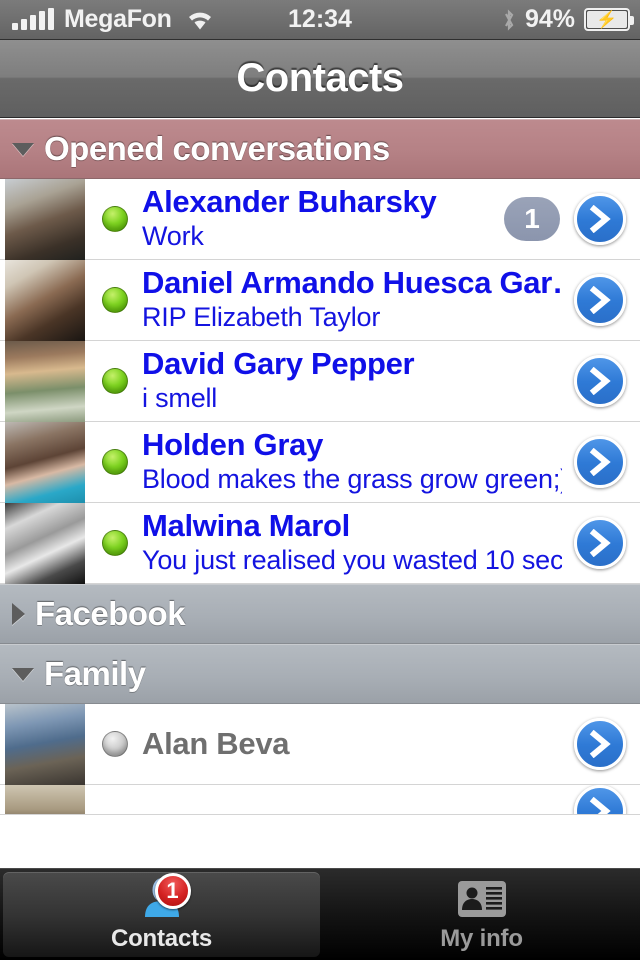 The width and height of the screenshot is (640, 960). I want to click on section-header-family: Family, so click(320, 674).